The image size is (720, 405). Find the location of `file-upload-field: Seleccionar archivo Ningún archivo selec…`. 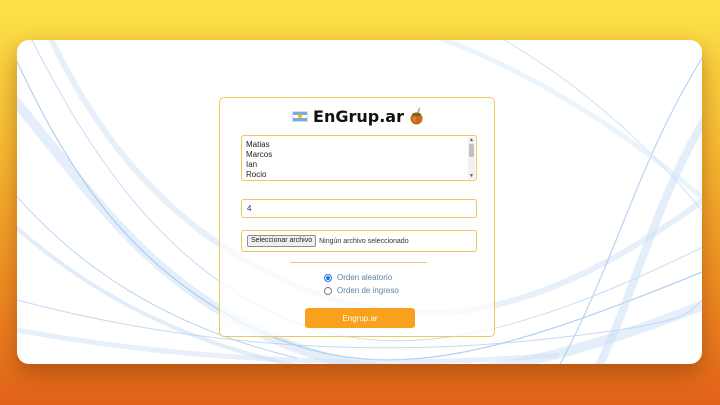

file-upload-field: Seleccionar archivo Ningún archivo selec… is located at coordinates (359, 241).